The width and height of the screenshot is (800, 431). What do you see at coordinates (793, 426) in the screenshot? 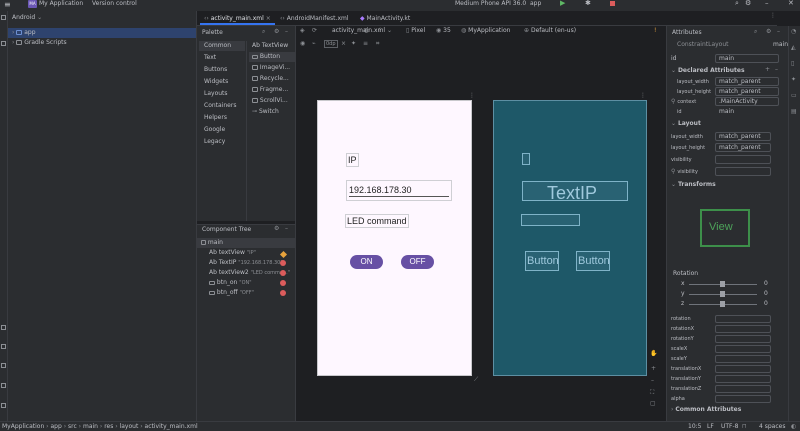
I see `memory-indicator-icon: ◐` at bounding box center [793, 426].